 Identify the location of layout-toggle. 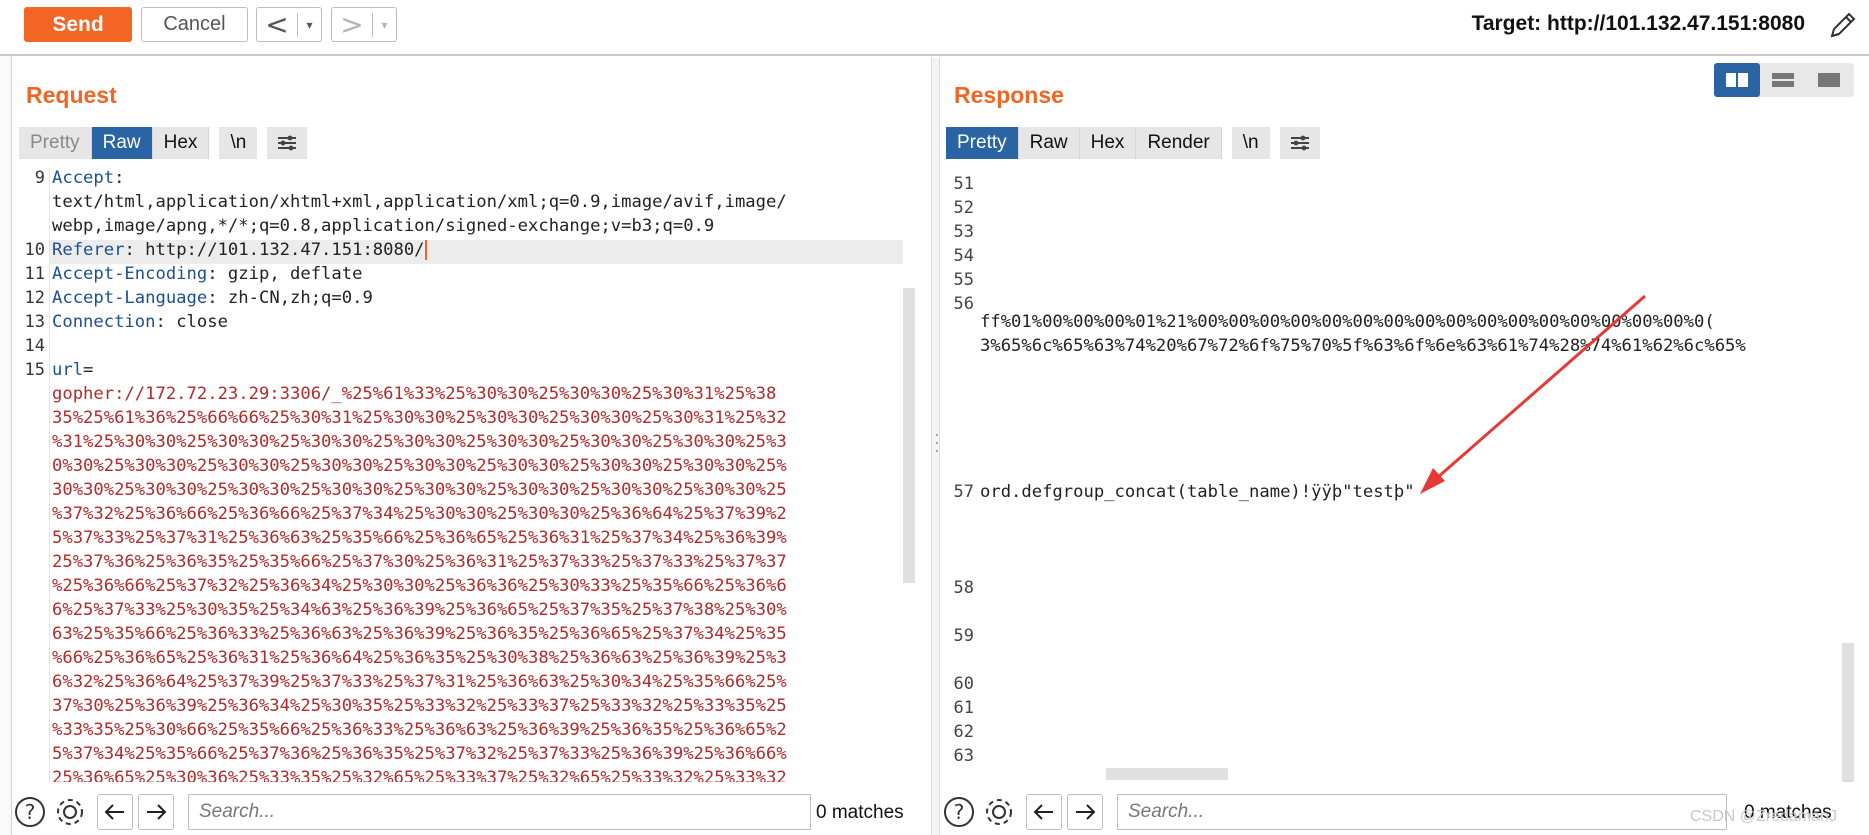
(1784, 80).